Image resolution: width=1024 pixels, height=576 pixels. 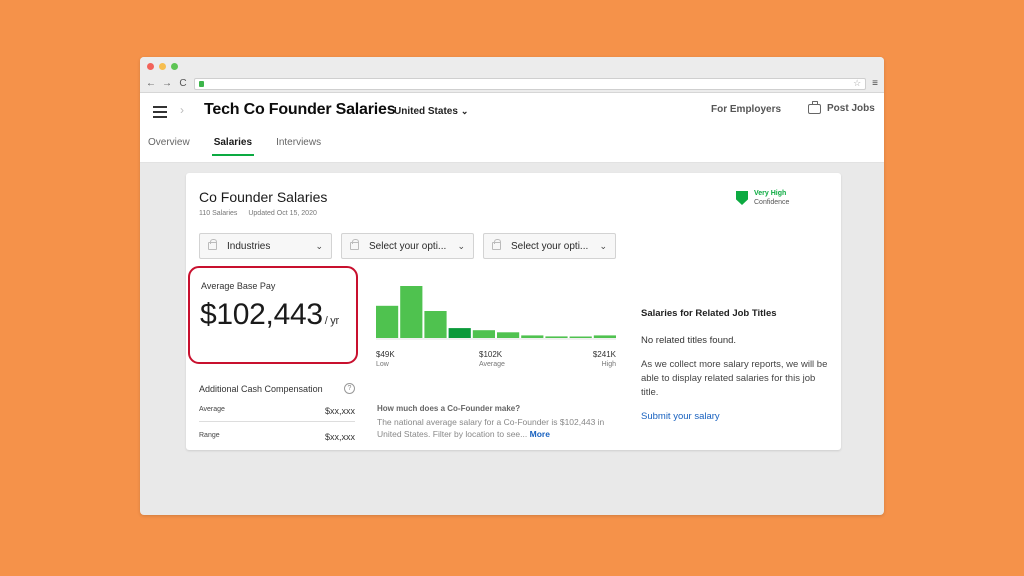 I want to click on card-meta: 110 Salaries Updated Oct 15, 2020, so click(x=262, y=213).